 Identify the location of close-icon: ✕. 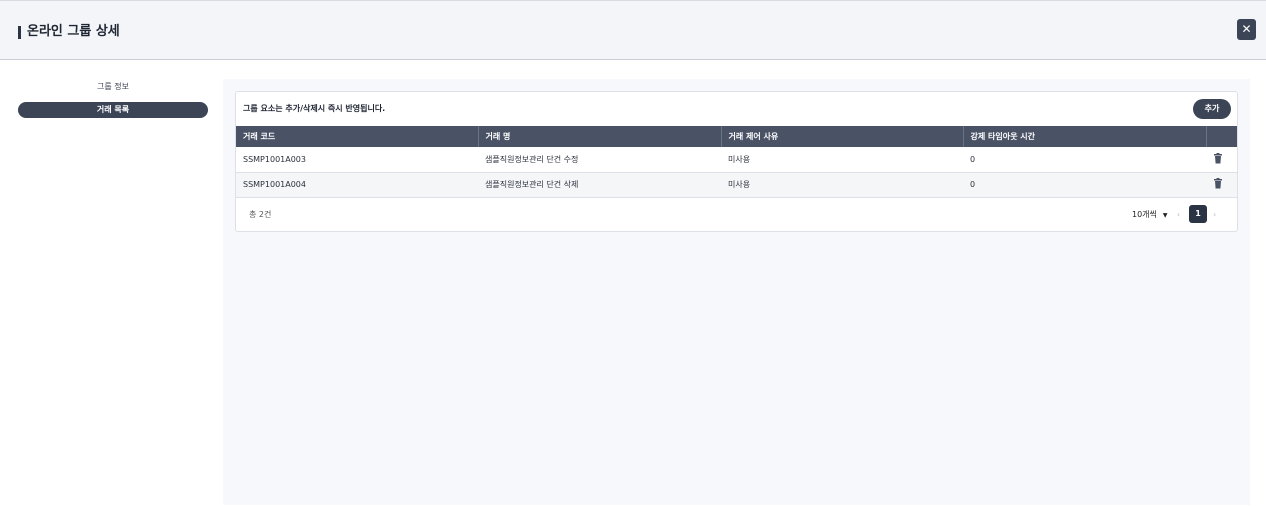
(1246, 29).